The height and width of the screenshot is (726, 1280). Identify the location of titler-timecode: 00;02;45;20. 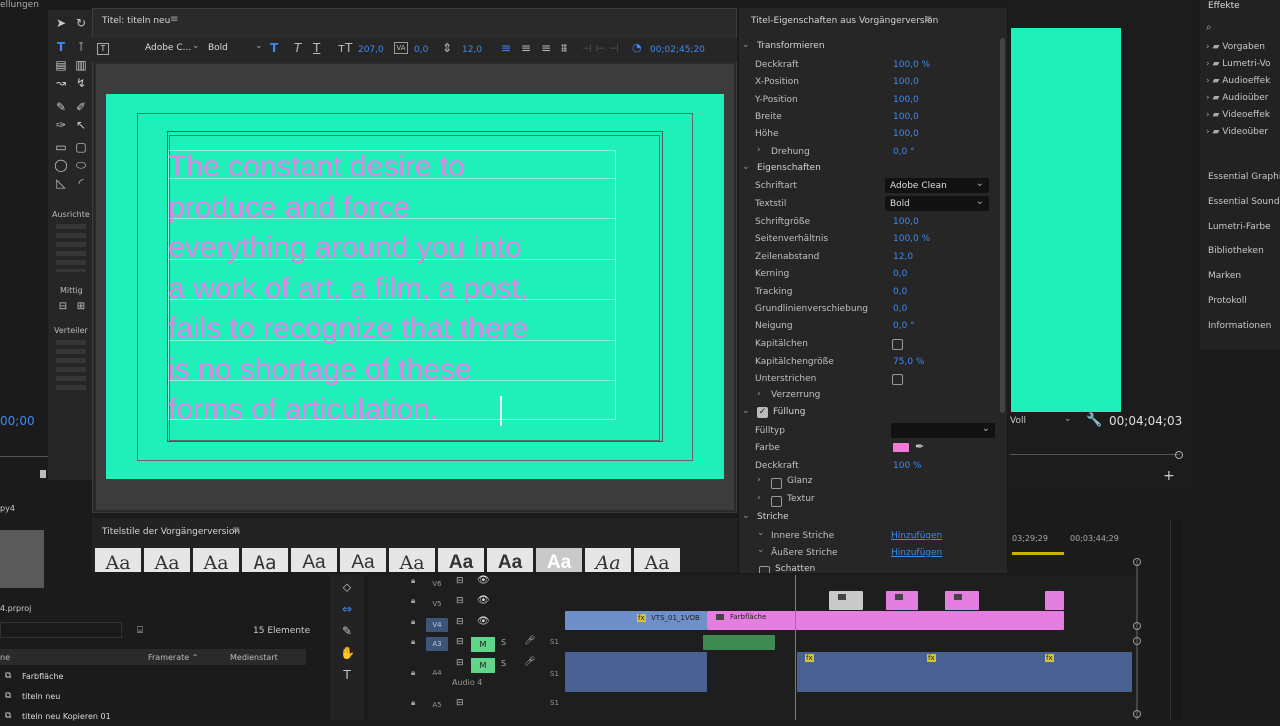
(677, 50).